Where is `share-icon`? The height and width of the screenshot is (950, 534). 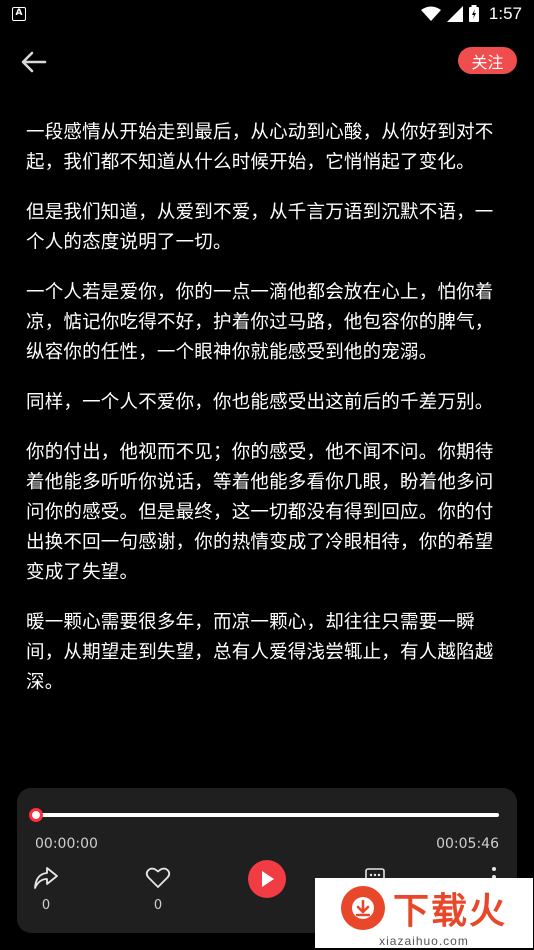 share-icon is located at coordinates (46, 878).